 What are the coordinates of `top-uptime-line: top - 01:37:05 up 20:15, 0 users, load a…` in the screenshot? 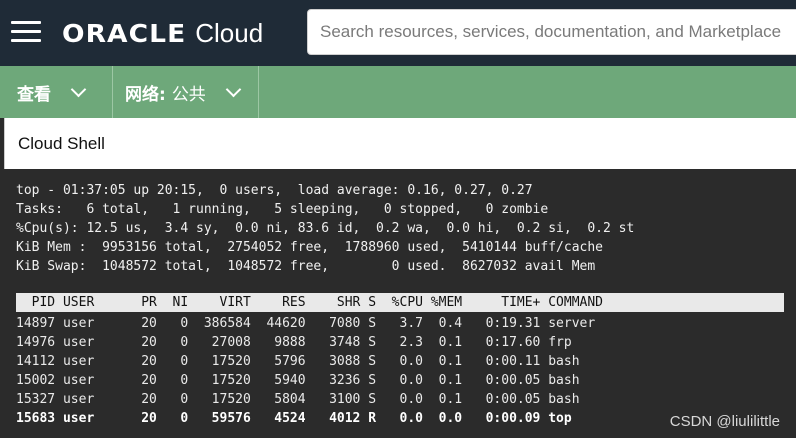 It's located at (274, 190).